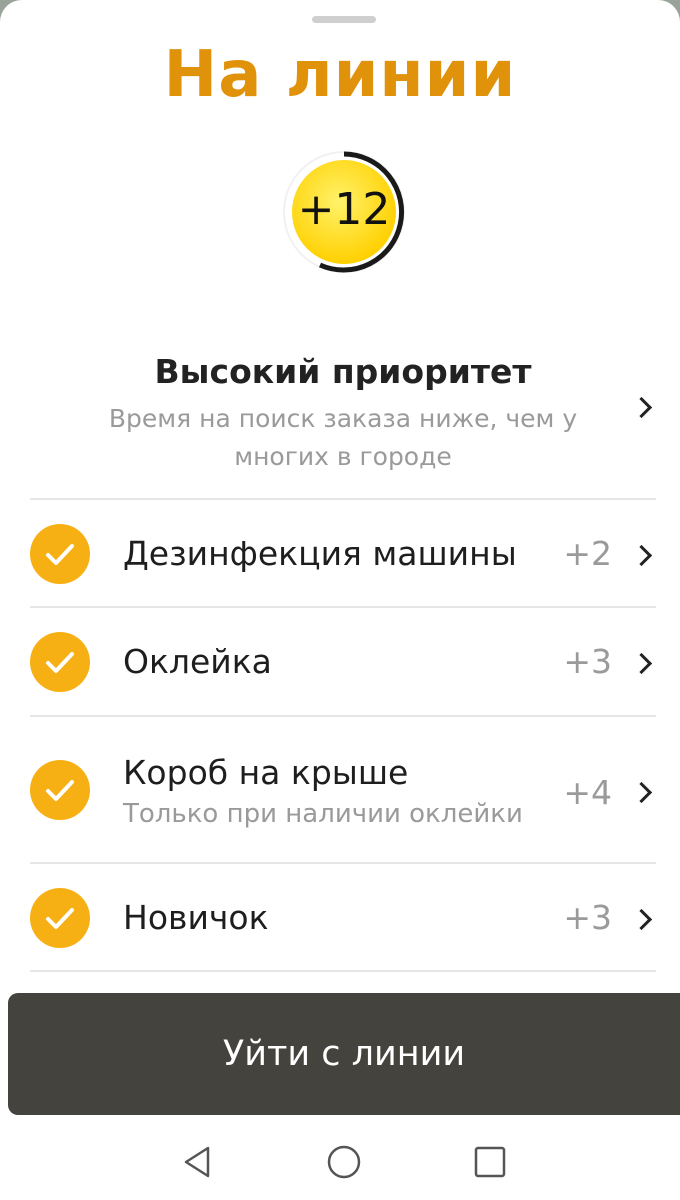 This screenshot has height=1200, width=680. What do you see at coordinates (320, 553) in the screenshot?
I see `list-item-label: Дезинфекция машины` at bounding box center [320, 553].